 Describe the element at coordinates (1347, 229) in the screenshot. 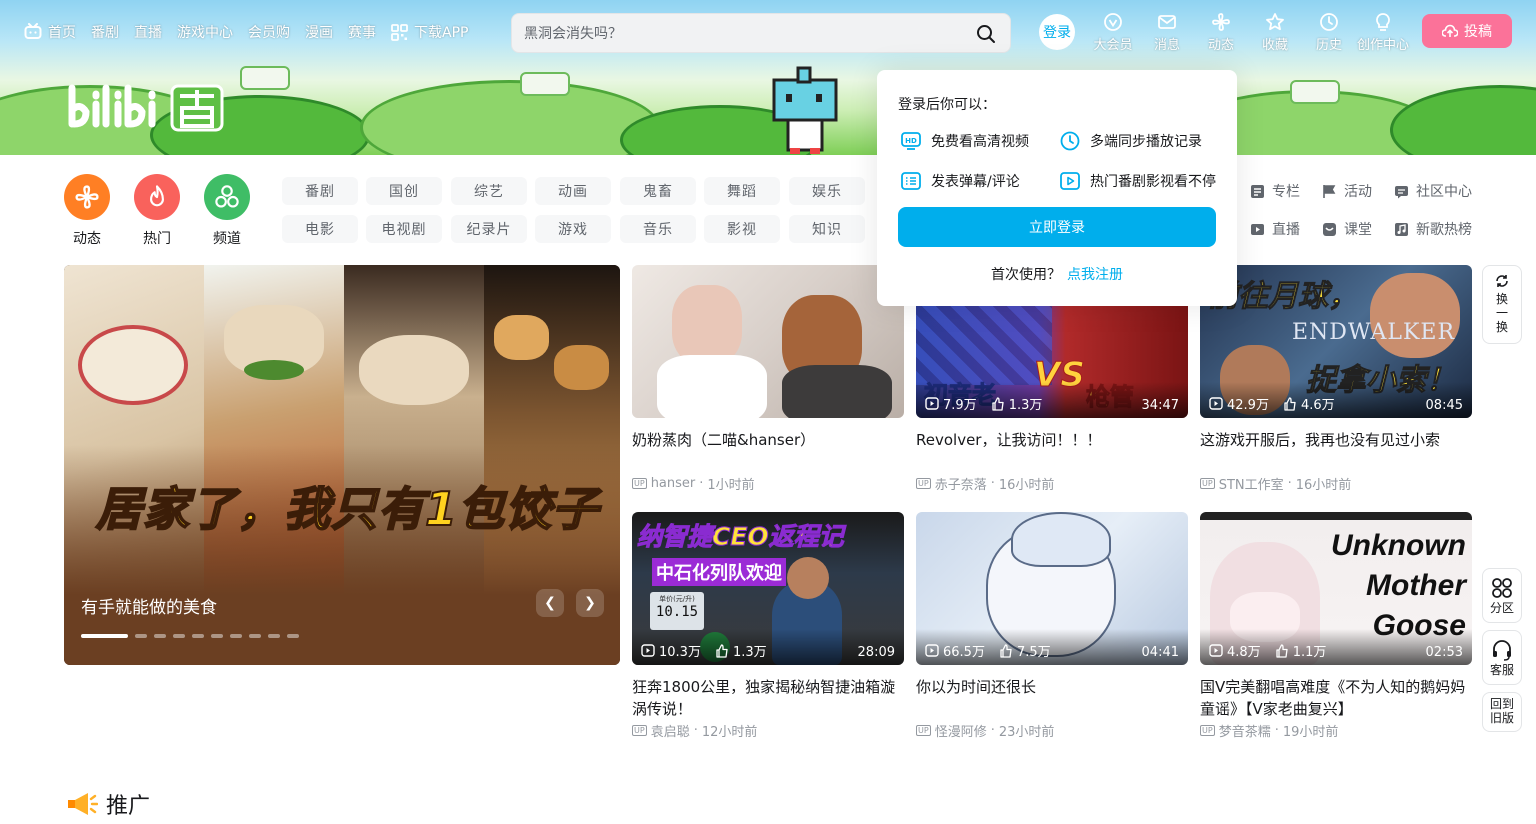

I see `link-classroom: 课堂` at that location.